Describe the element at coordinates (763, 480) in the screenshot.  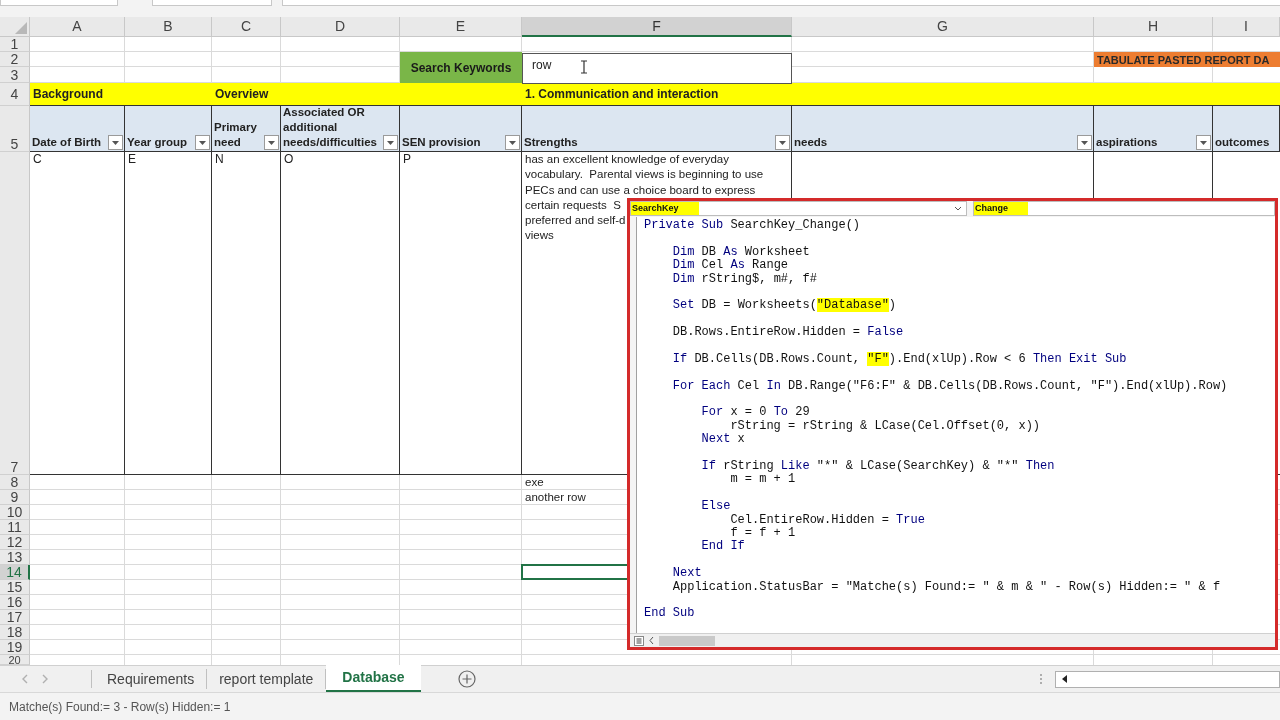
I see `code-line: m = m + 1` at that location.